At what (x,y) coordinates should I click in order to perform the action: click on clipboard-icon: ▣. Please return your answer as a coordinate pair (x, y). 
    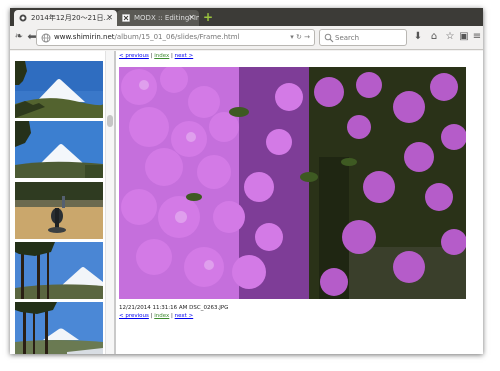
    Looking at the image, I should click on (464, 37).